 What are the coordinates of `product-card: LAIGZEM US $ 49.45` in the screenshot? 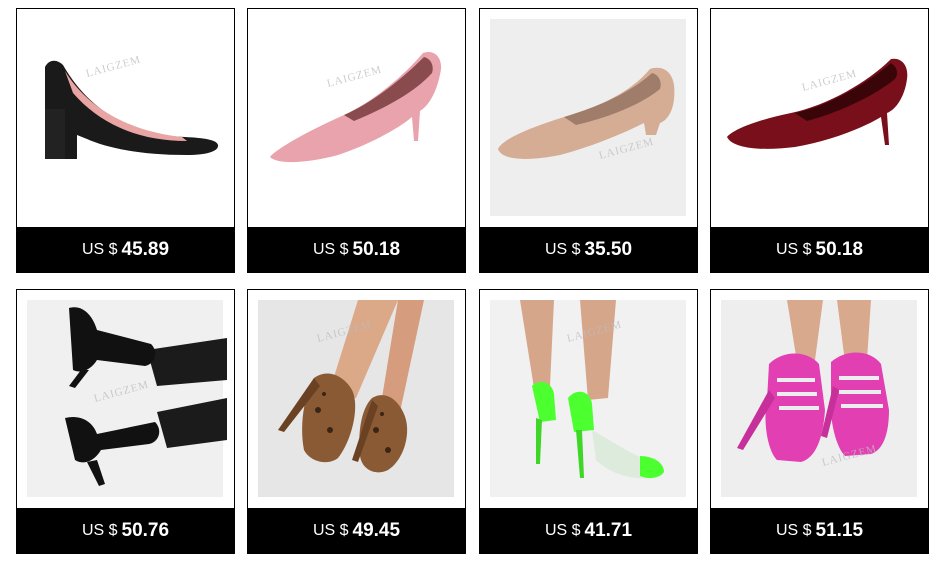 It's located at (356, 421).